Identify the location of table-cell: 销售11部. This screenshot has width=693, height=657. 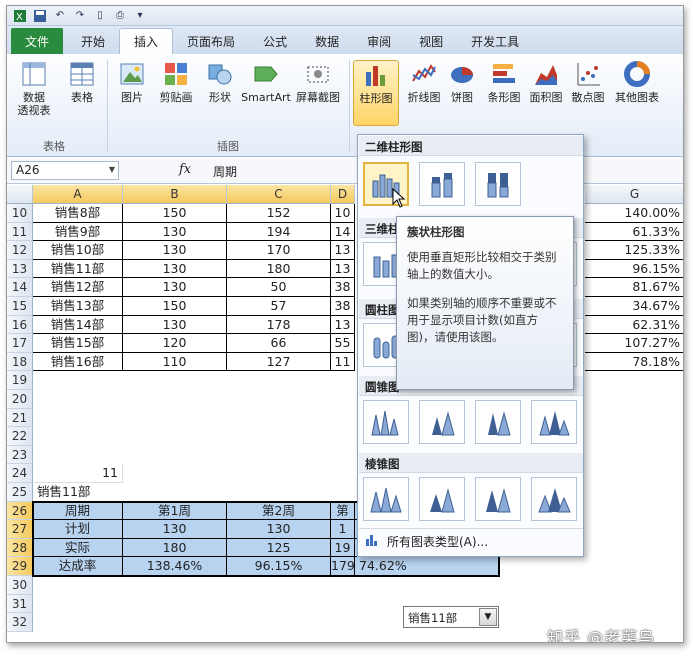
(78, 269).